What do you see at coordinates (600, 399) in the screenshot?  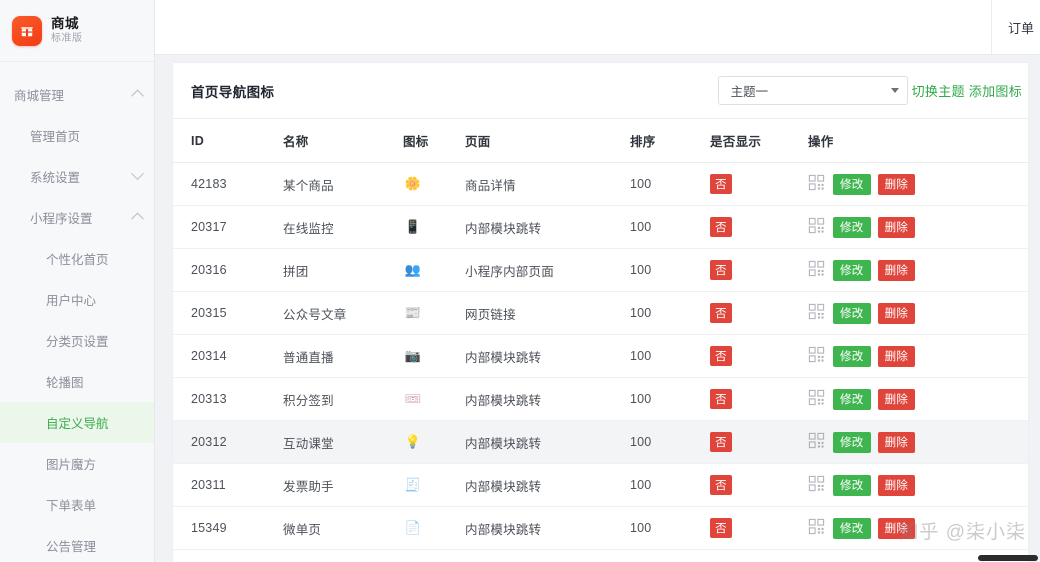 I see `table-row: 20313 积分签到 🎟 内部模块跳转 100 否 修改 删除` at bounding box center [600, 399].